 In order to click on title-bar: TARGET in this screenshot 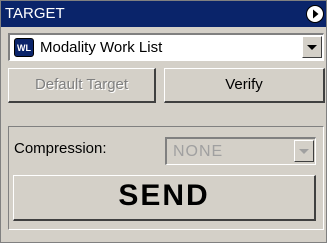, I will do `click(163, 14)`.